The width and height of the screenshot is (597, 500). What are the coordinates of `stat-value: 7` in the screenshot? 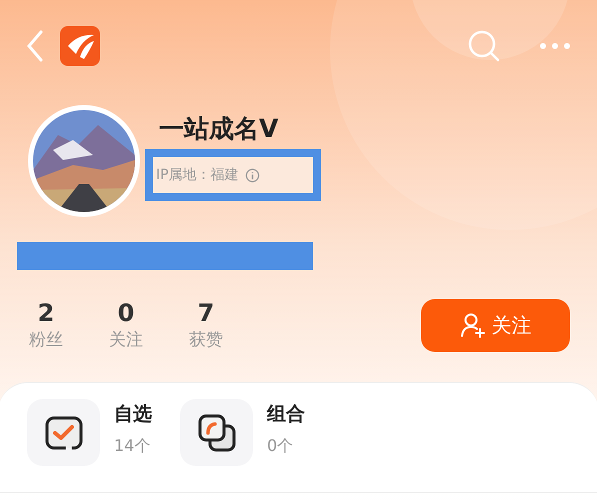 It's located at (206, 313).